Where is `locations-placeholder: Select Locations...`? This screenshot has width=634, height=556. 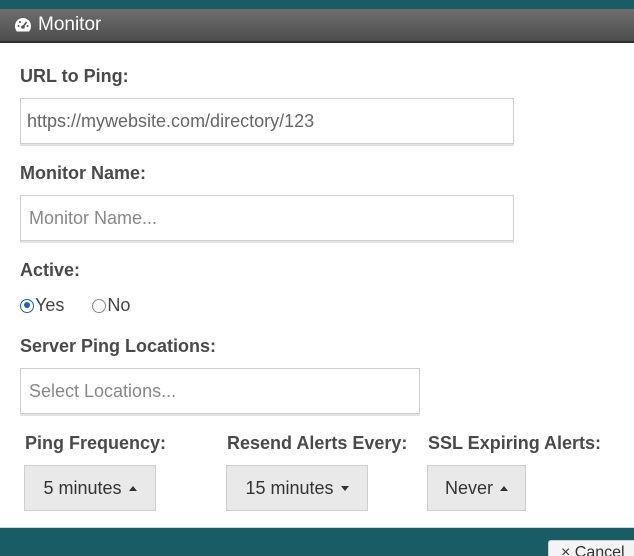
locations-placeholder: Select Locations... is located at coordinates (103, 390).